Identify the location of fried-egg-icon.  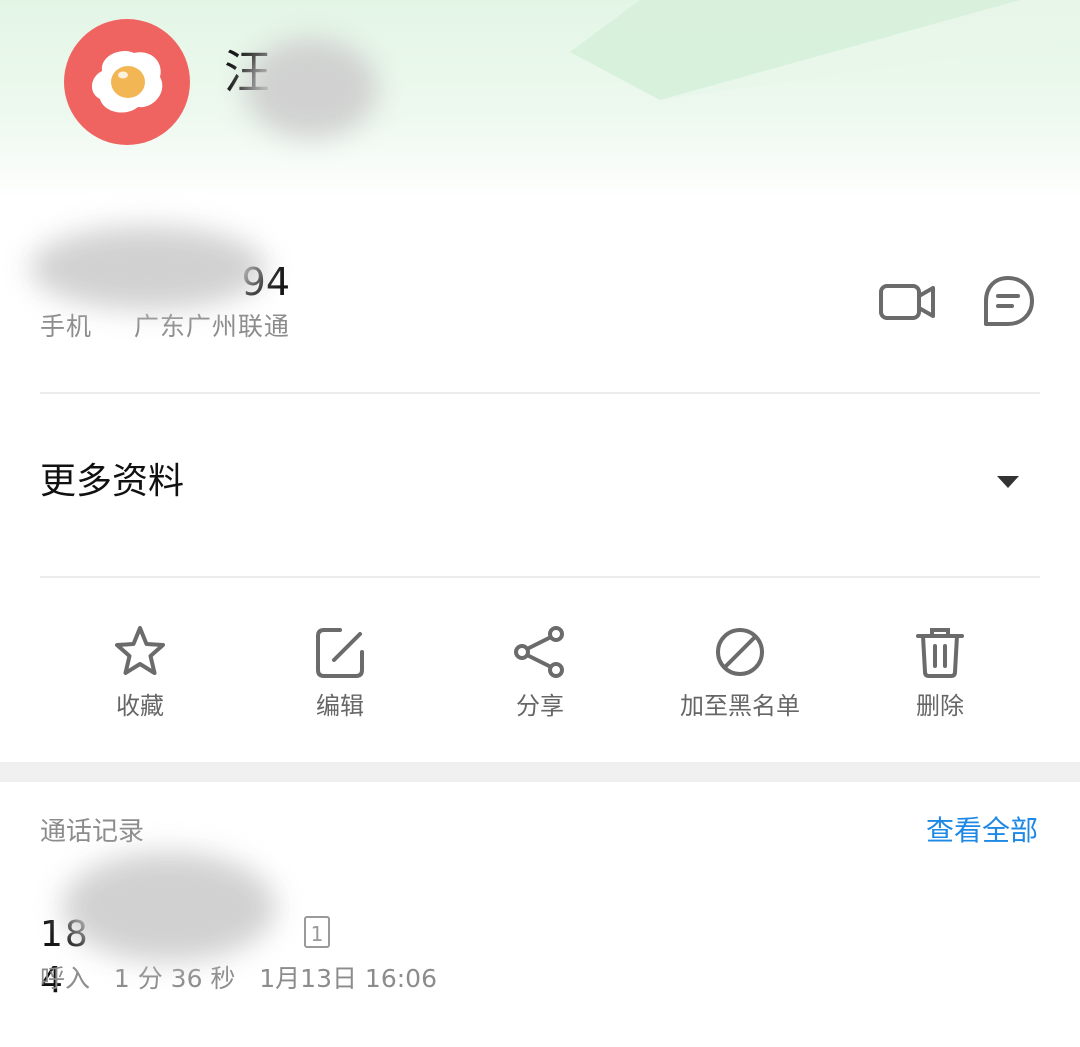
(127, 82).